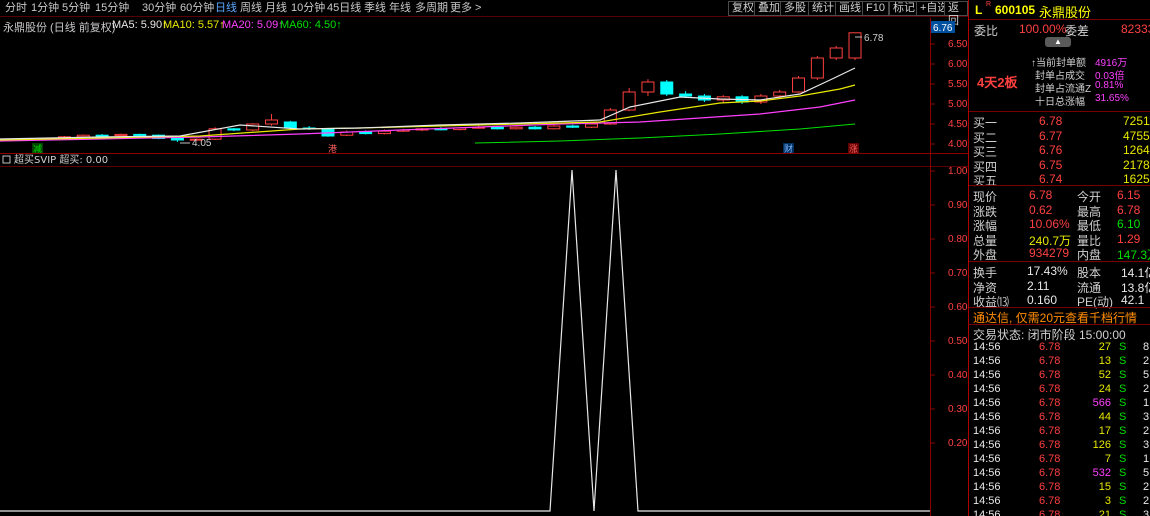 The image size is (1150, 516). Describe the element at coordinates (1051, 135) in the screenshot. I see `bid-price: 6.77` at that location.